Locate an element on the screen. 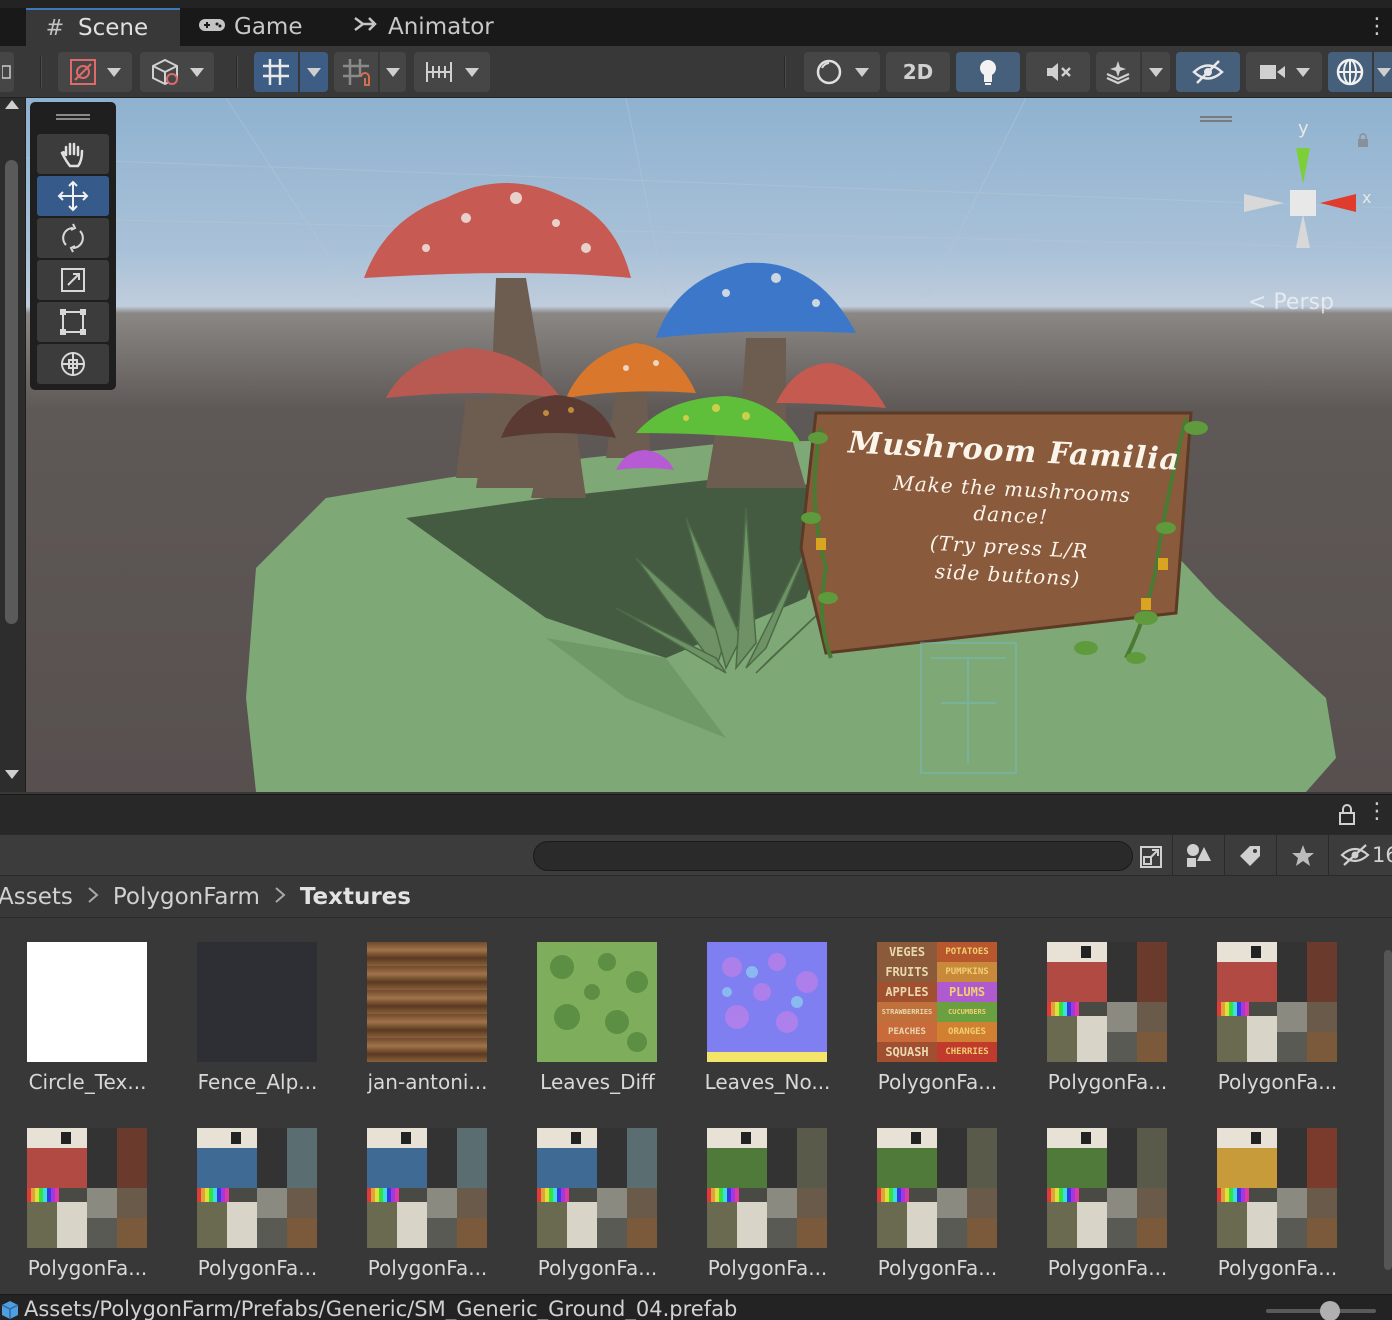 This screenshot has width=1392, height=1320. grid-snap-icon is located at coordinates (276, 72).